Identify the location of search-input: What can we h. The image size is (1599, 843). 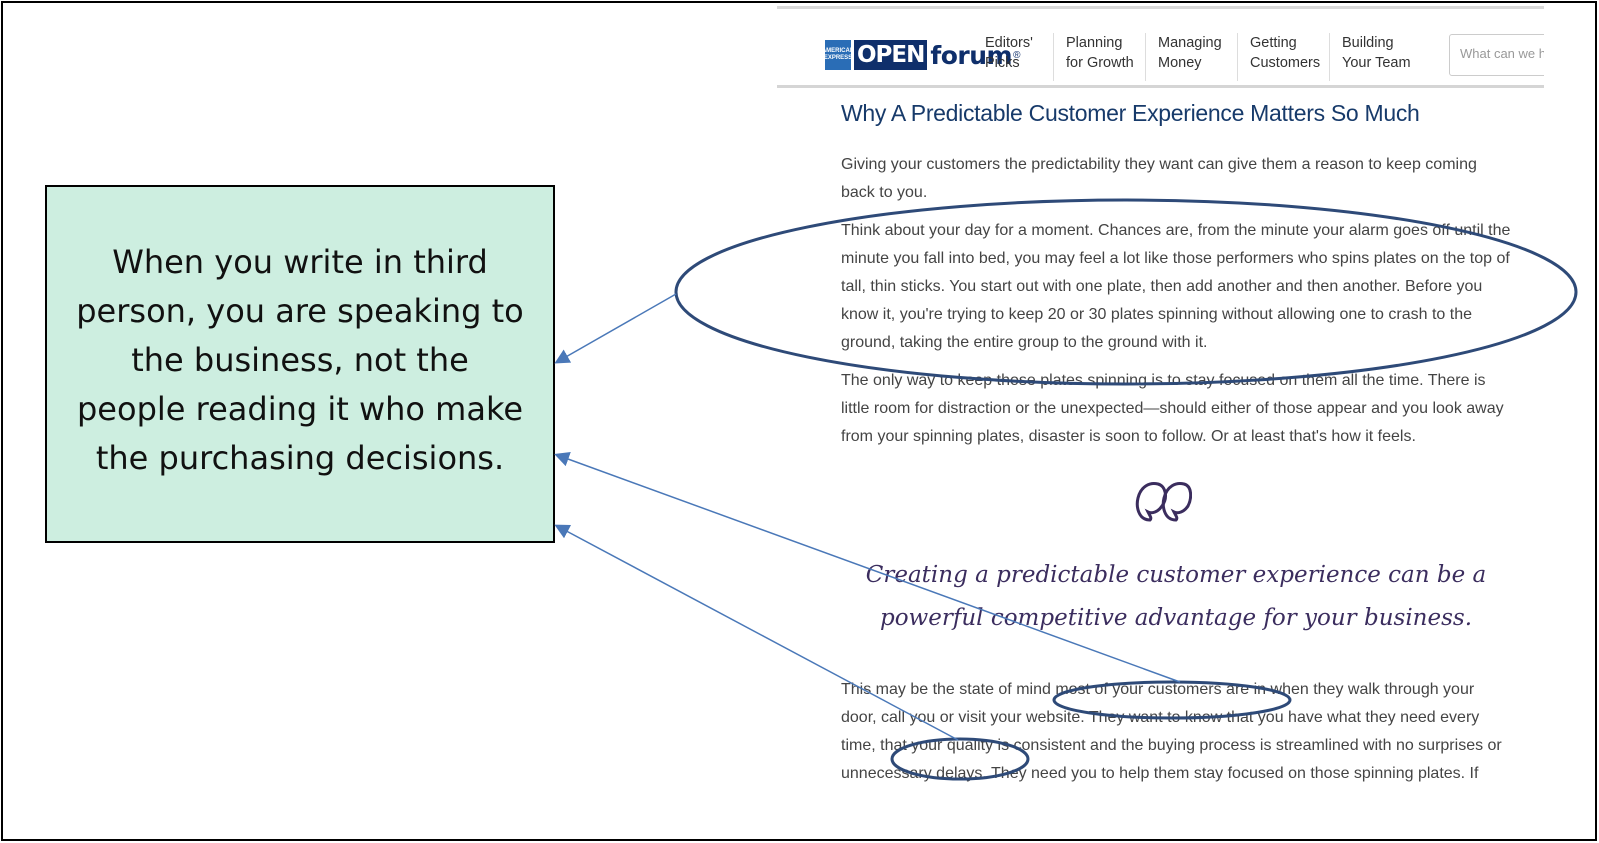
(1496, 55).